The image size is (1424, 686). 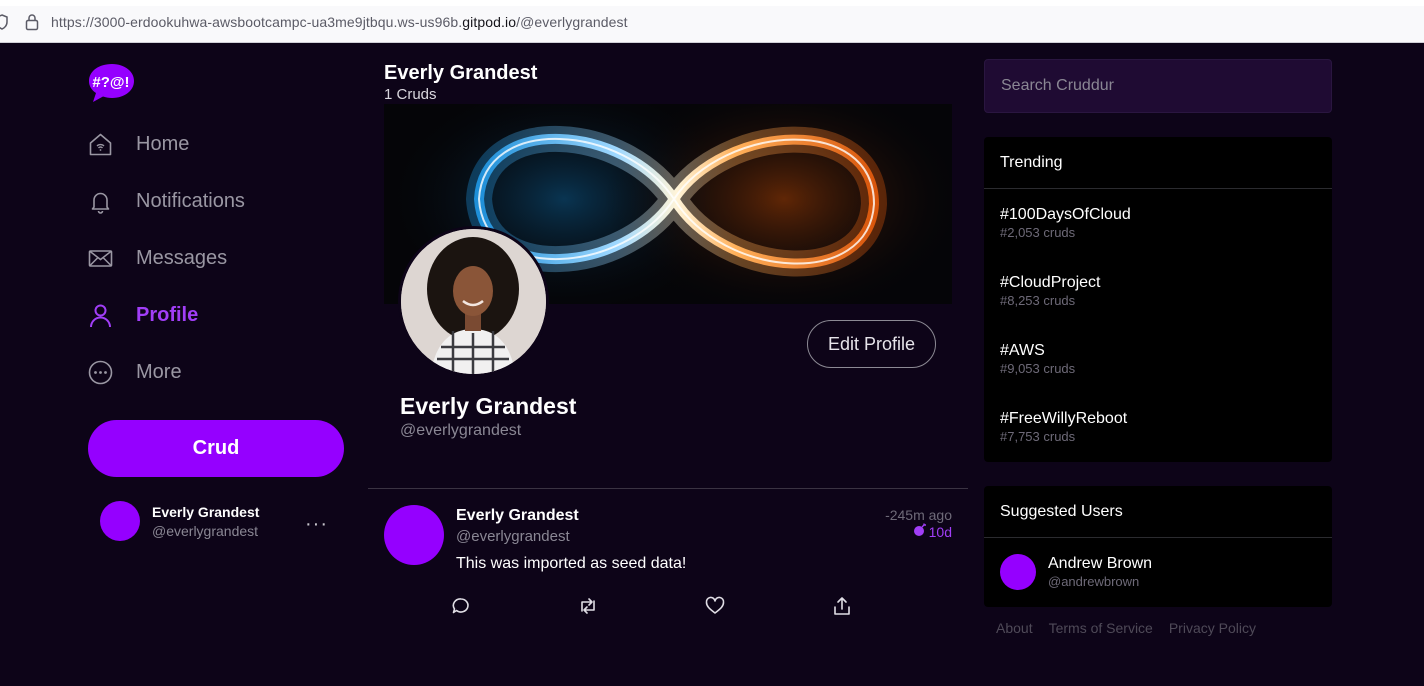 What do you see at coordinates (715, 606) in the screenshot?
I see `heart-icon` at bounding box center [715, 606].